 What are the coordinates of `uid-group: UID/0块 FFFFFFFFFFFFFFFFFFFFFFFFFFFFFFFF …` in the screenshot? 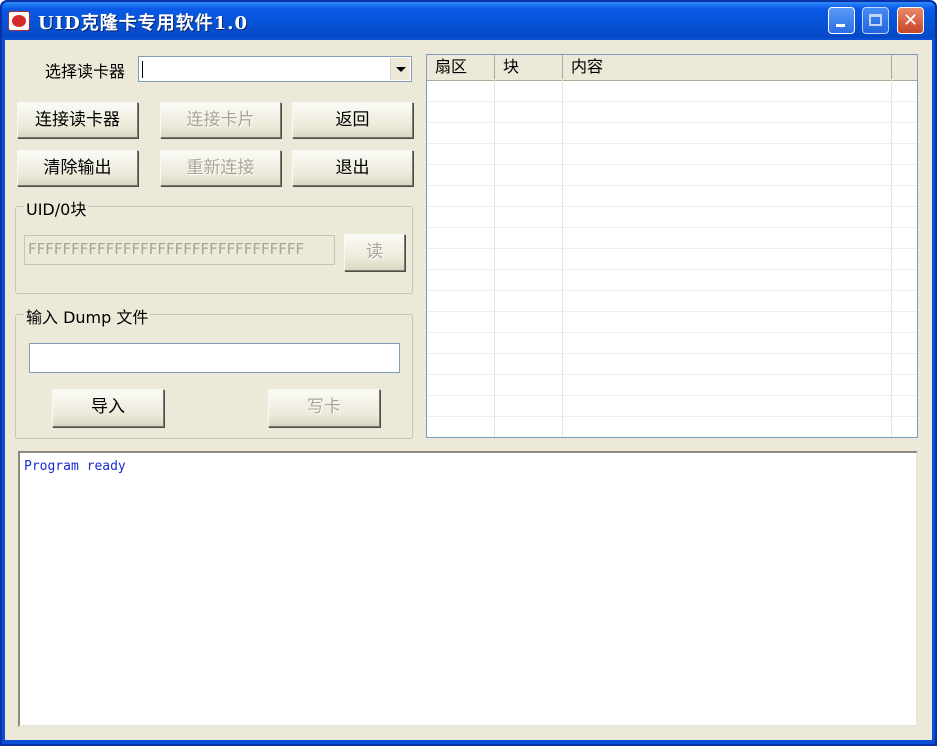 It's located at (214, 245).